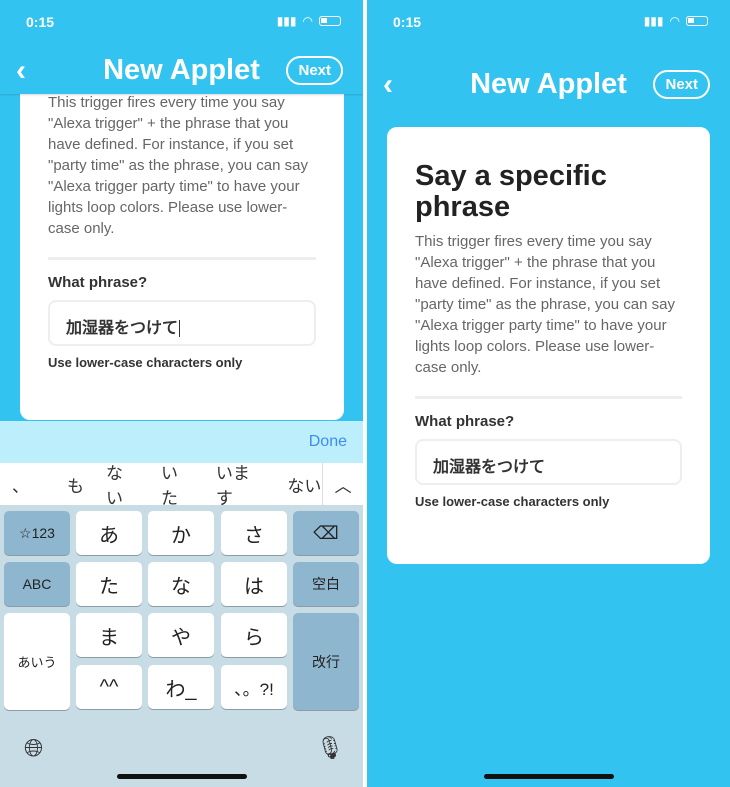 Image resolution: width=730 pixels, height=787 pixels. Describe the element at coordinates (37, 533) in the screenshot. I see `key-symbols: ☆123` at that location.